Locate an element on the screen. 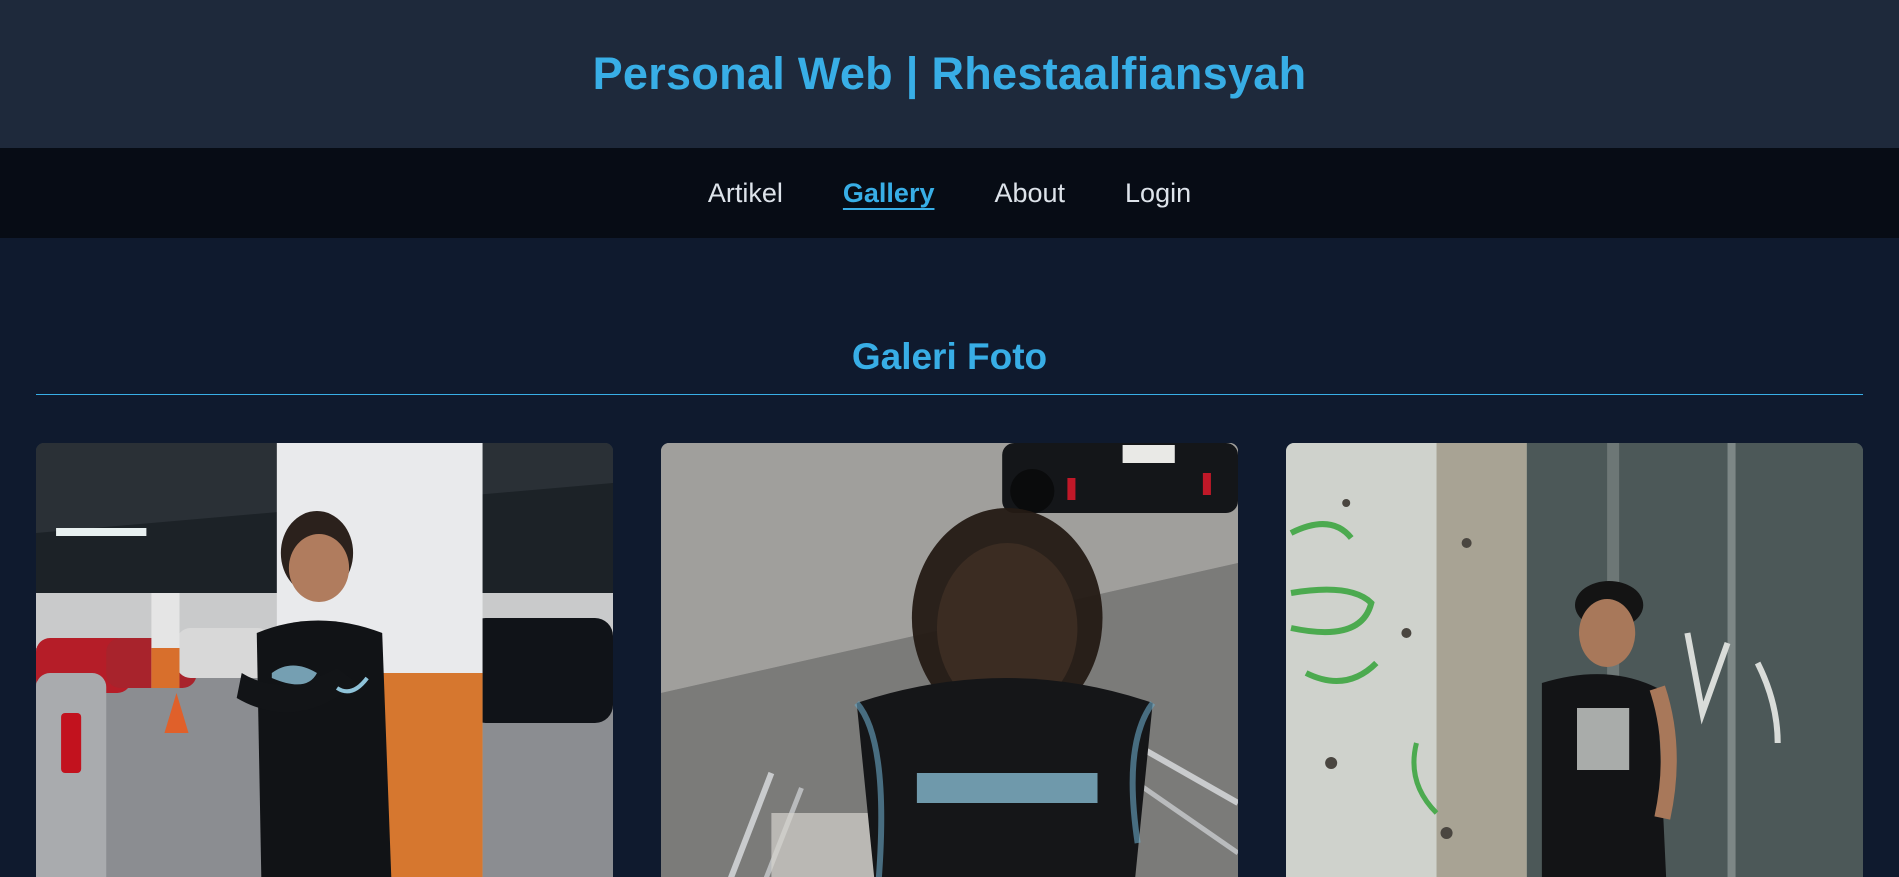 Image resolution: width=1899 pixels, height=877 pixels. site-title: Personal Web | Rhestaalfiansyah is located at coordinates (949, 73).